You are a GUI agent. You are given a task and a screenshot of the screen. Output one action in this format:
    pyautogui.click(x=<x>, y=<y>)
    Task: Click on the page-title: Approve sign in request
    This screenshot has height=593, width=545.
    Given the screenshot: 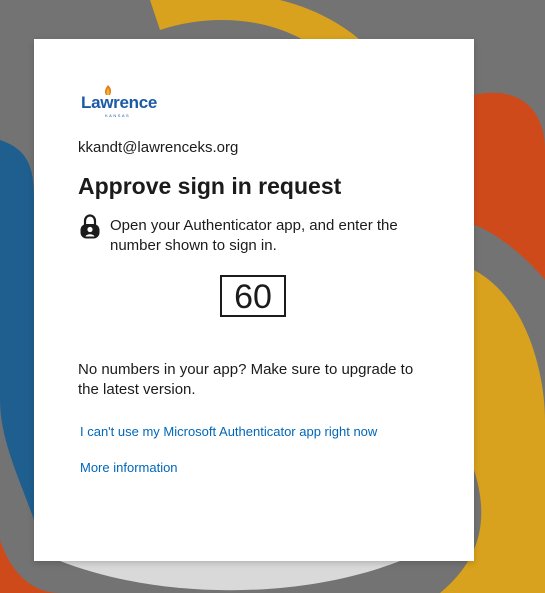 What is the action you would take?
    pyautogui.click(x=210, y=186)
    